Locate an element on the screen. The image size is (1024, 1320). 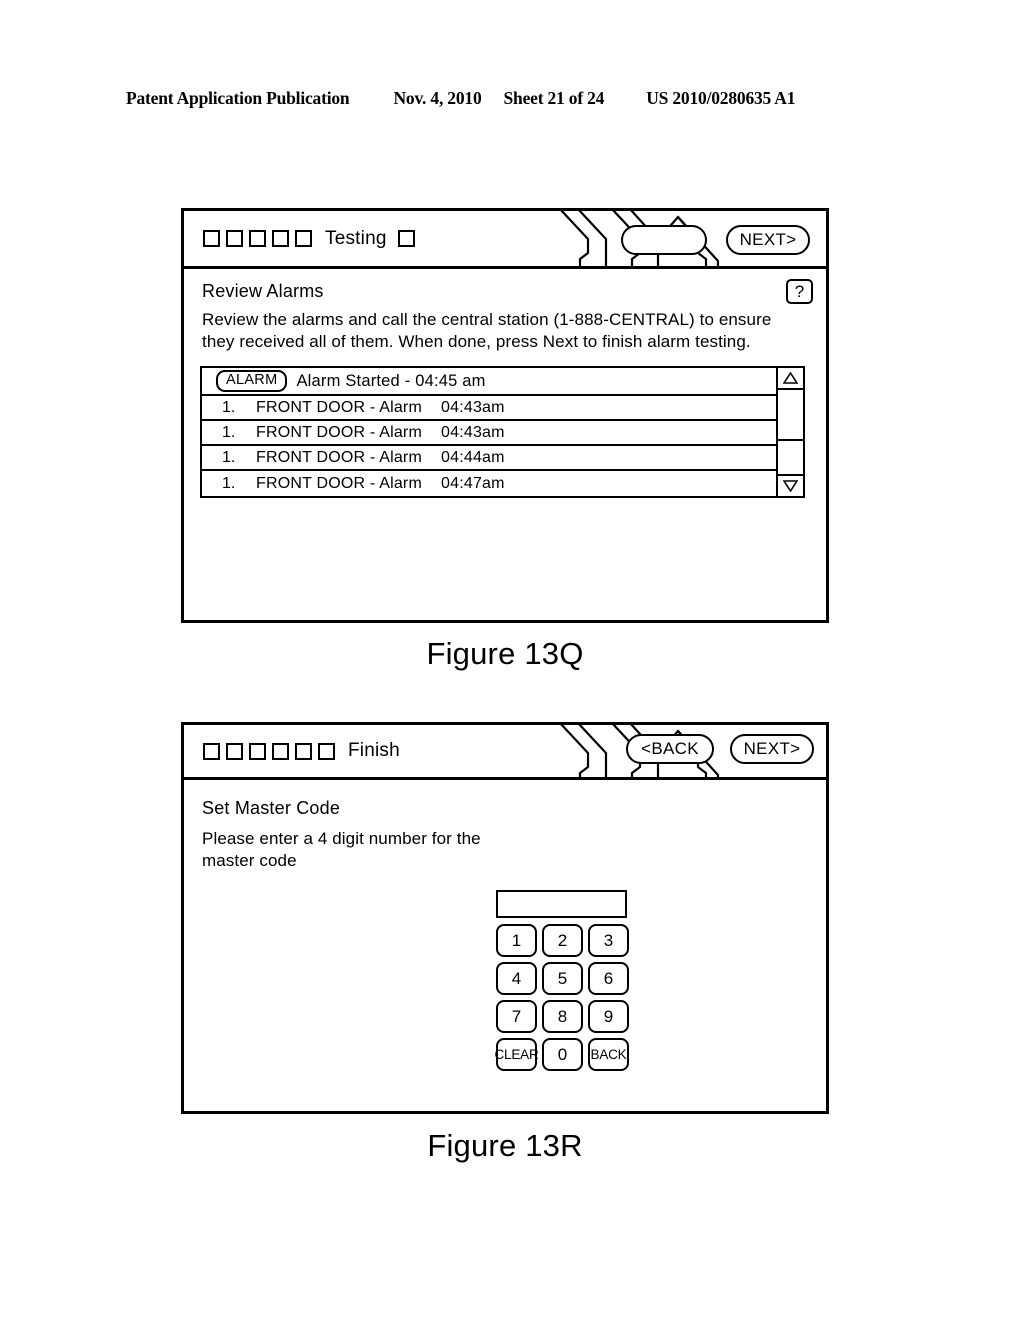
step-indicator-13r: Finish is located at coordinates (304, 751).